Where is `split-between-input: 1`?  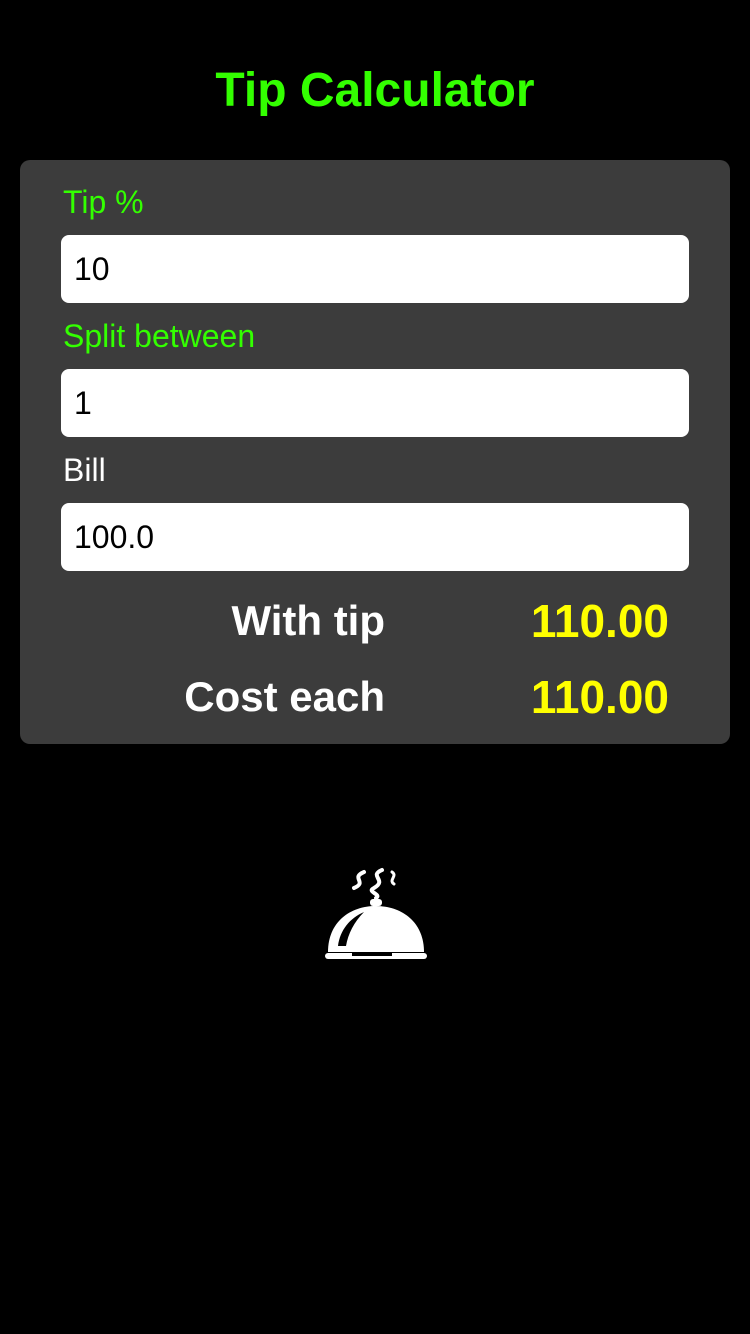
split-between-input: 1 is located at coordinates (375, 403).